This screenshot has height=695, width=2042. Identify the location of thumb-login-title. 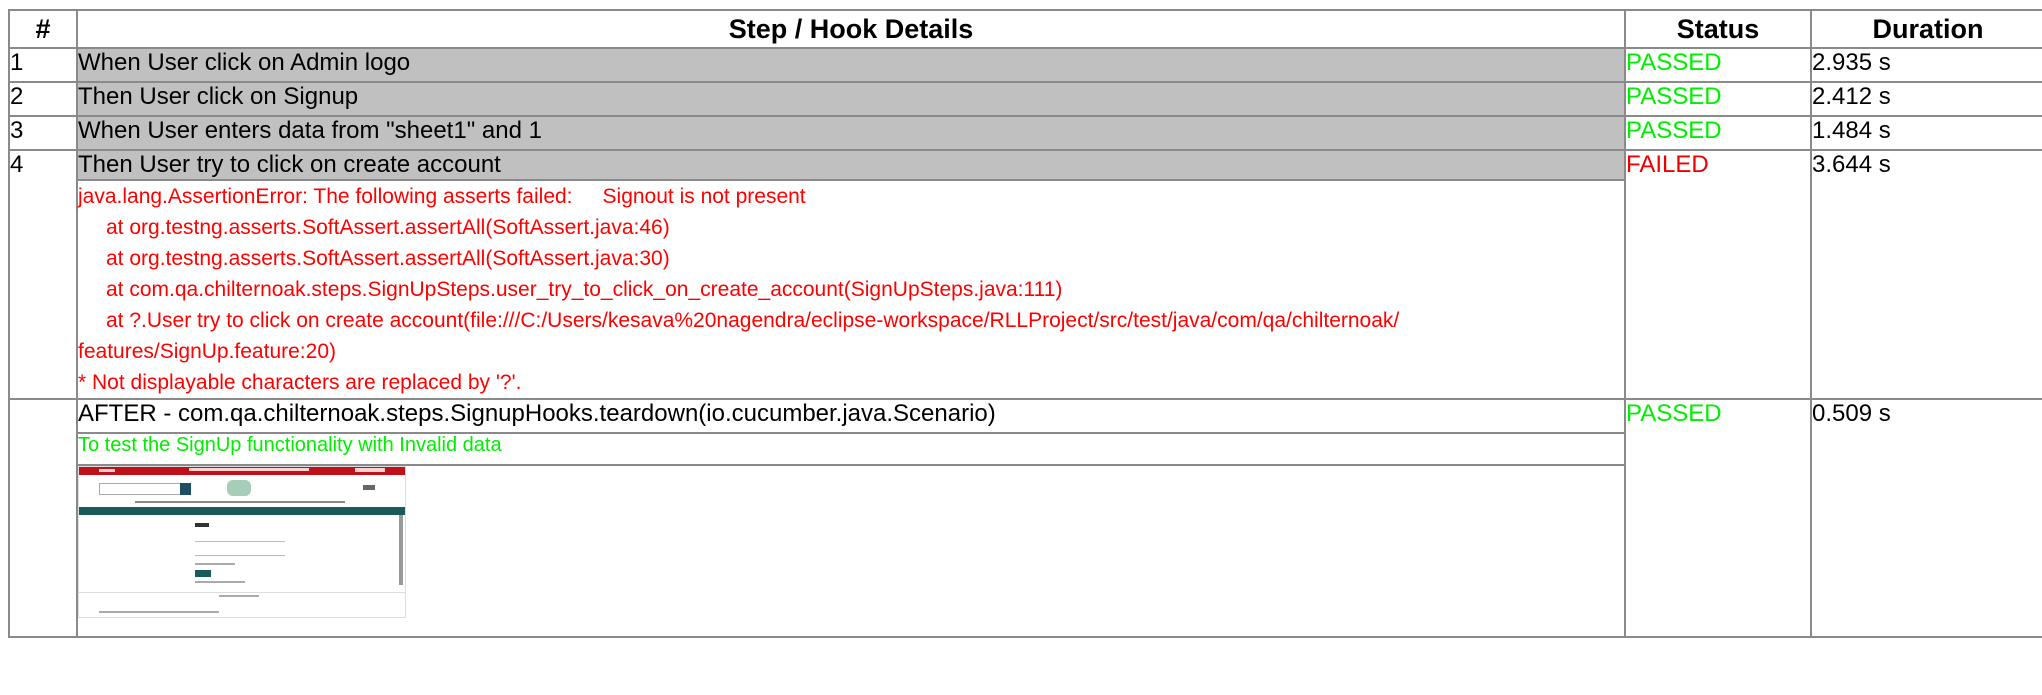
(202, 525).